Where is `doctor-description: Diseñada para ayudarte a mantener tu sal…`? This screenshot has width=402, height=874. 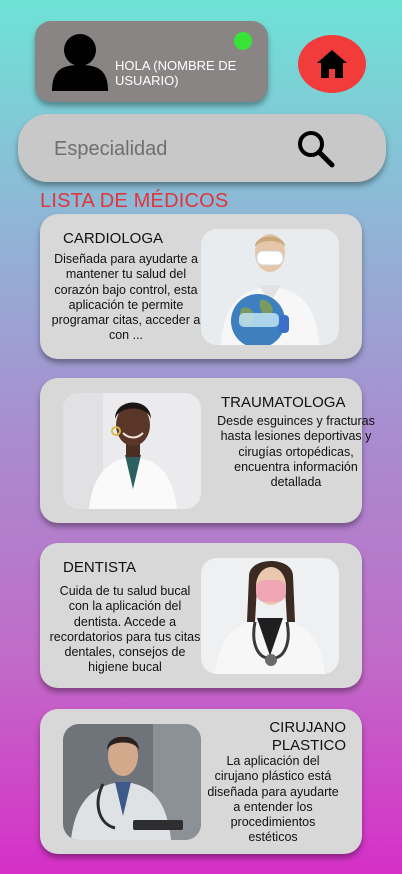 doctor-description: Diseñada para ayudarte a mantener tu sal… is located at coordinates (126, 297).